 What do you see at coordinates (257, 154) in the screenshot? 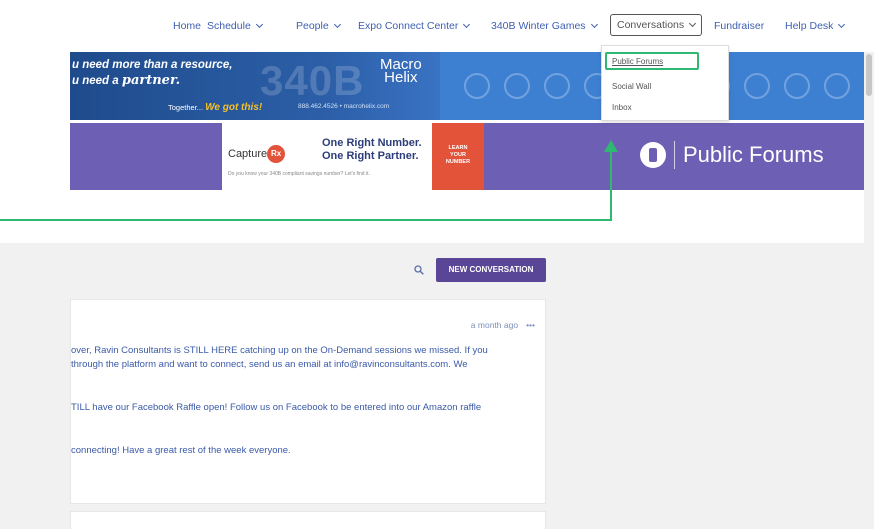
I see `capturerx-logo: Capture Rx` at bounding box center [257, 154].